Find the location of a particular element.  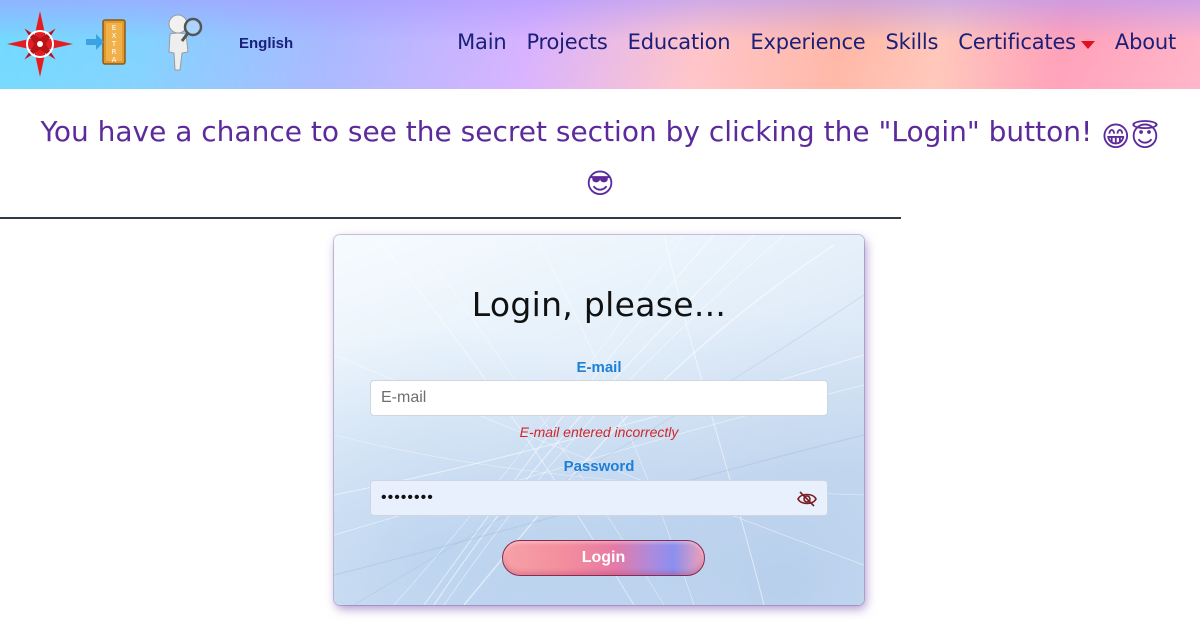

svg-text: E is located at coordinates (114, 28).